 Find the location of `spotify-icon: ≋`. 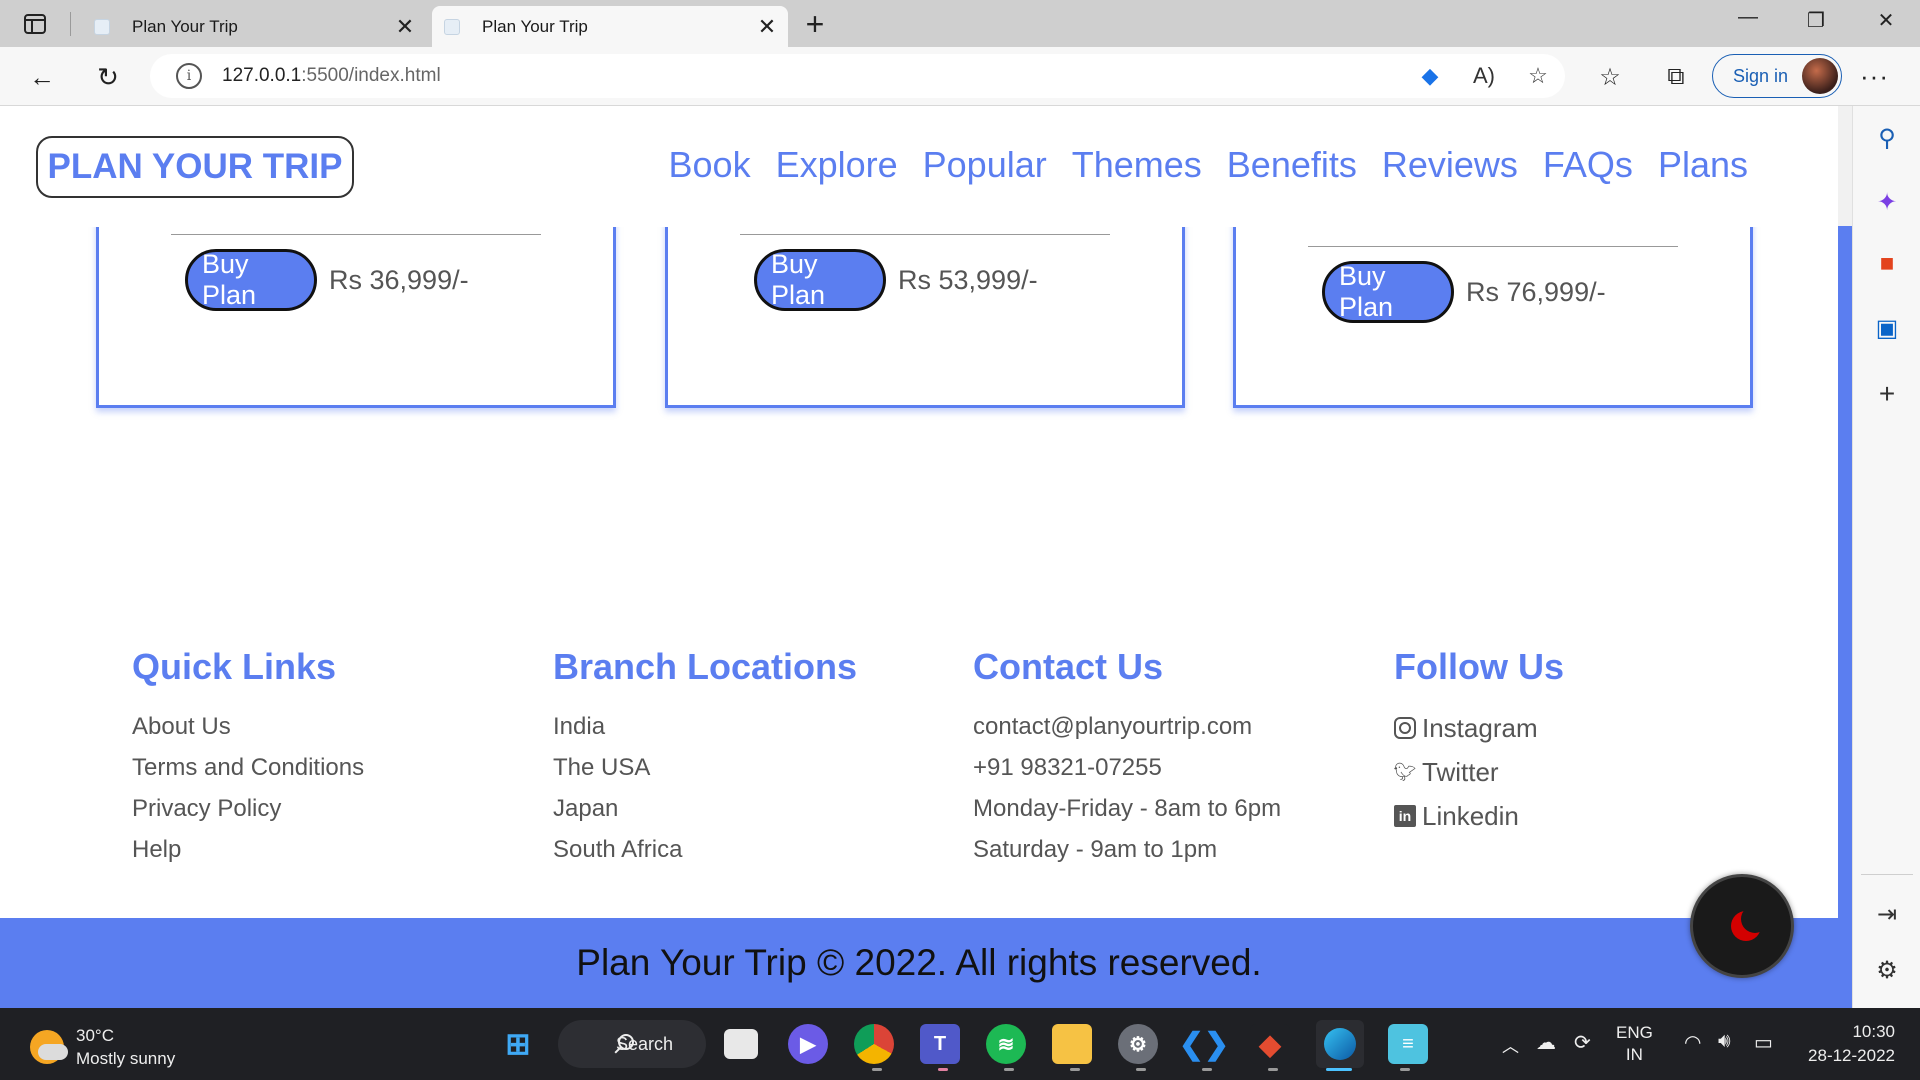

spotify-icon: ≋ is located at coordinates (1006, 1044).